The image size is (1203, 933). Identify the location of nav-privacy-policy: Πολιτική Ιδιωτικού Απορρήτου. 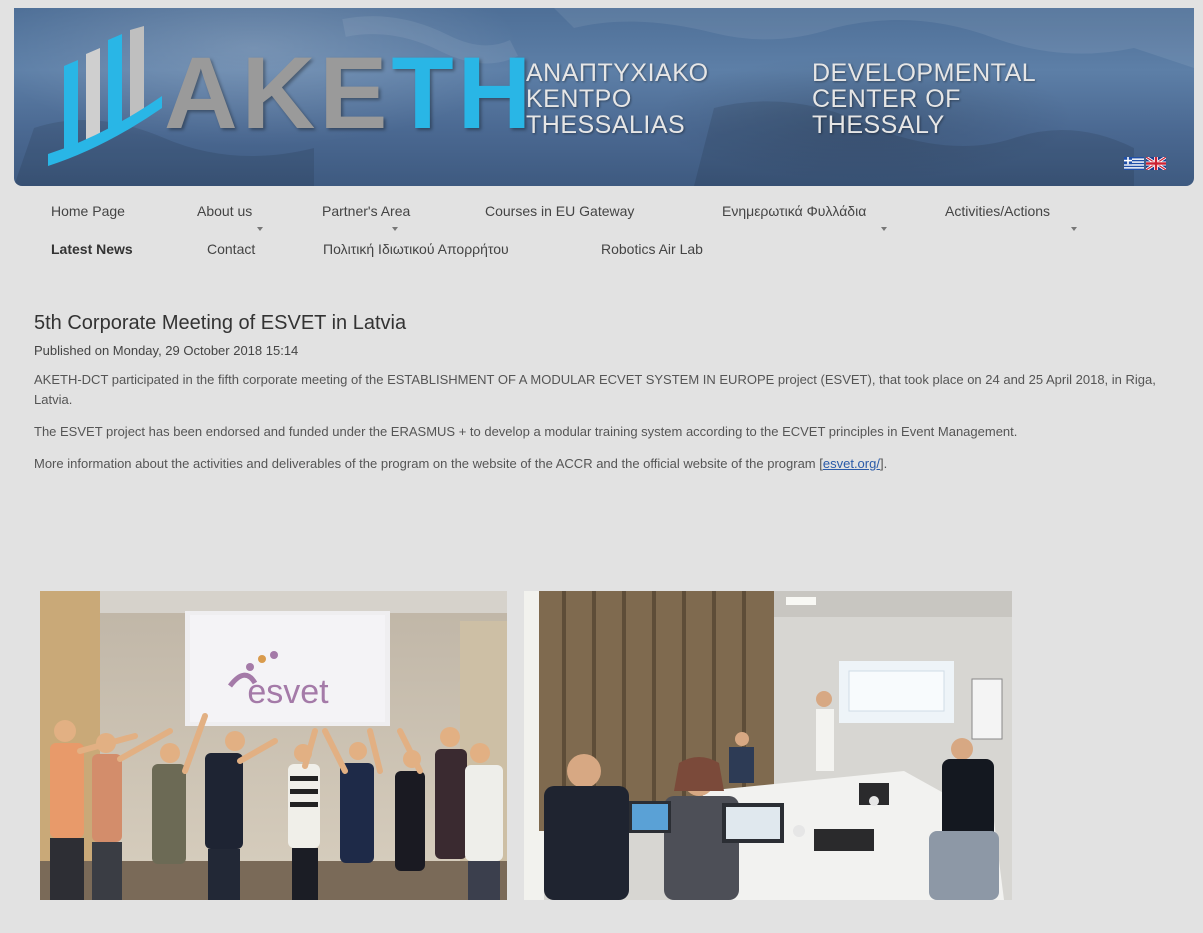
(416, 249).